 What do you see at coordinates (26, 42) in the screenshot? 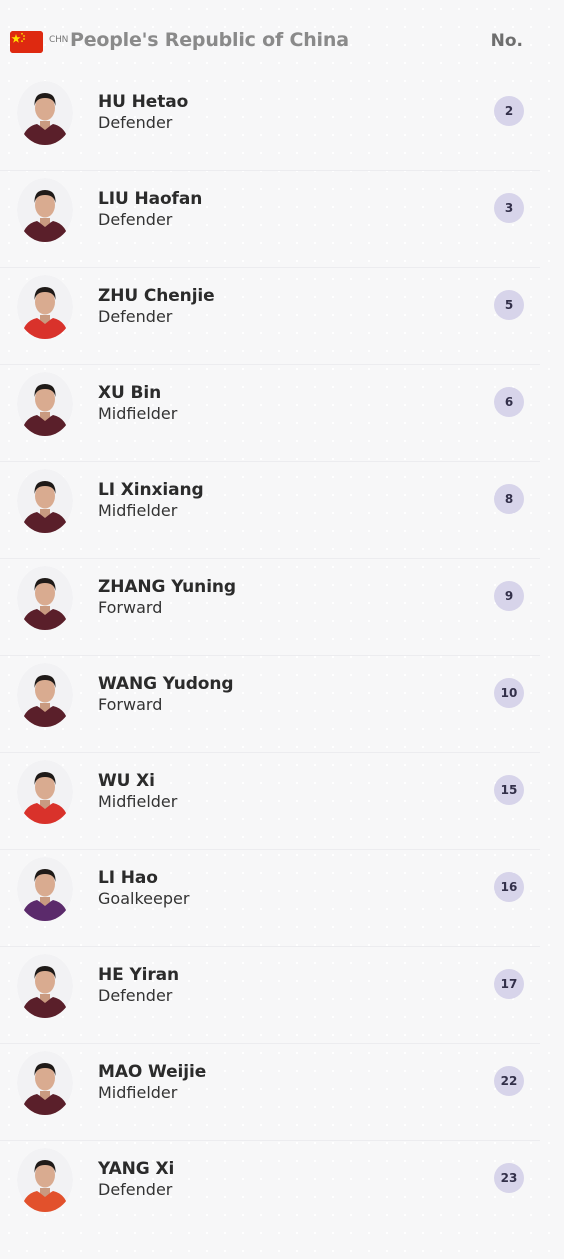
I see `china-flag-icon` at bounding box center [26, 42].